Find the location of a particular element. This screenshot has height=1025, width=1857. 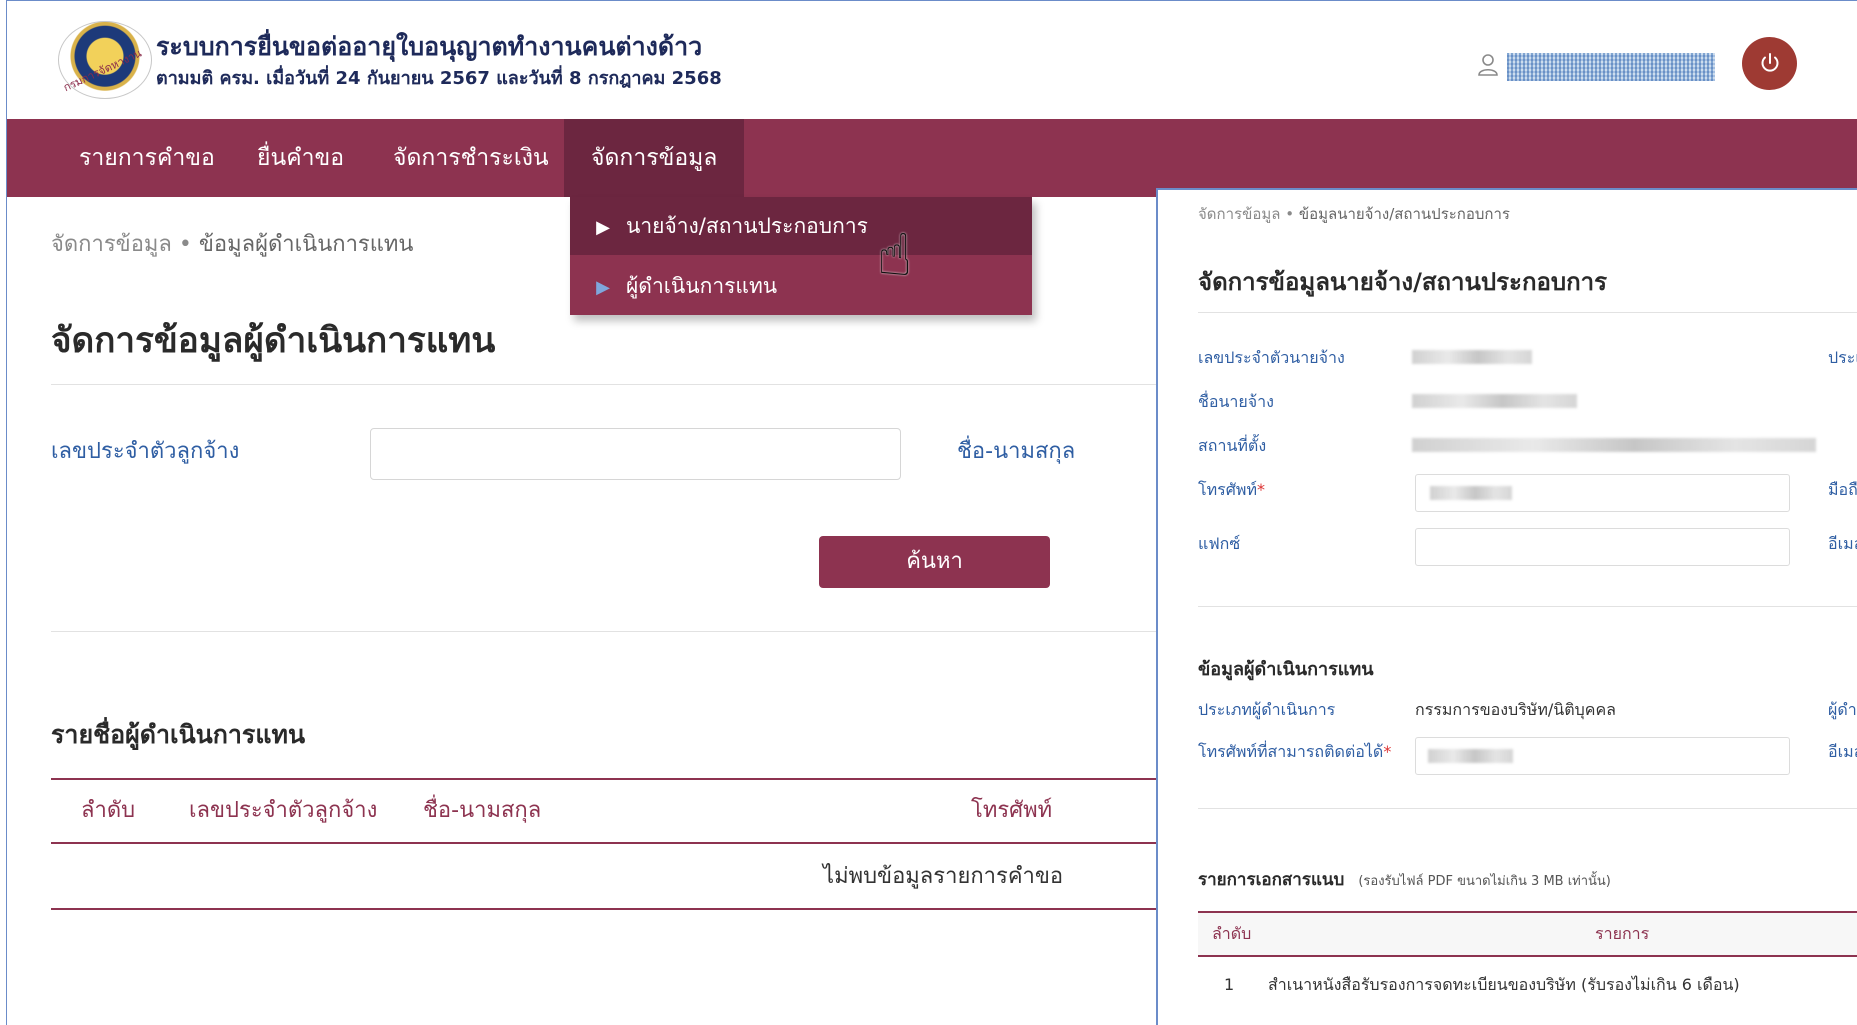

table-empty-row: ไม่พบข้อมูลรายการคำขอ is located at coordinates (607, 877).